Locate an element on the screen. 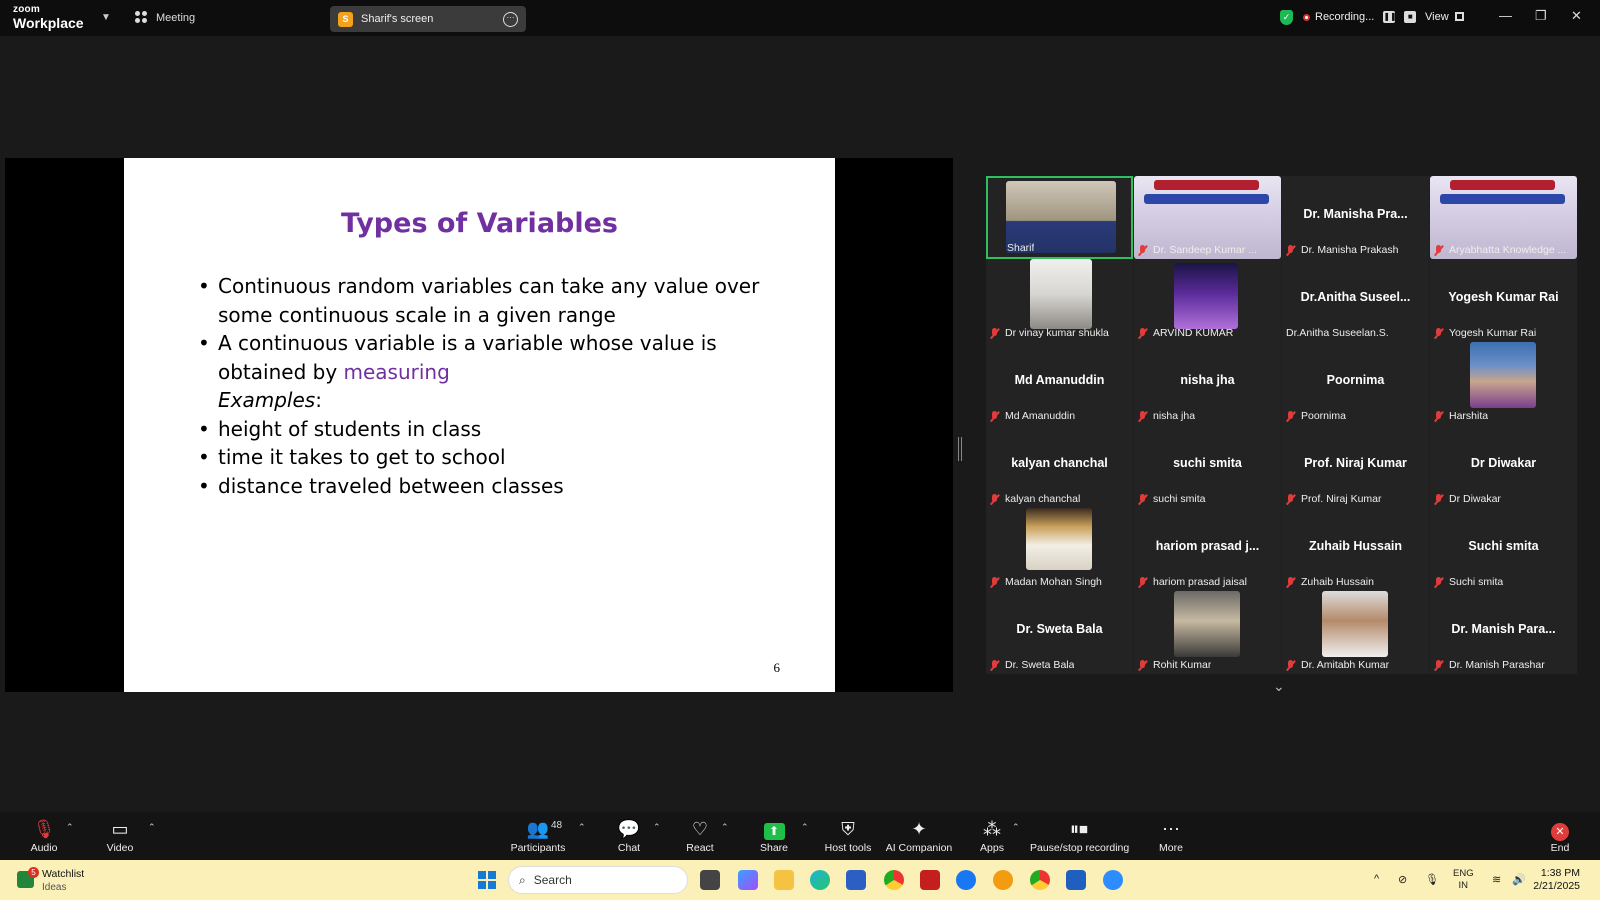 Image resolution: width=1600 pixels, height=900 pixels. file-explorer-icon is located at coordinates (784, 880).